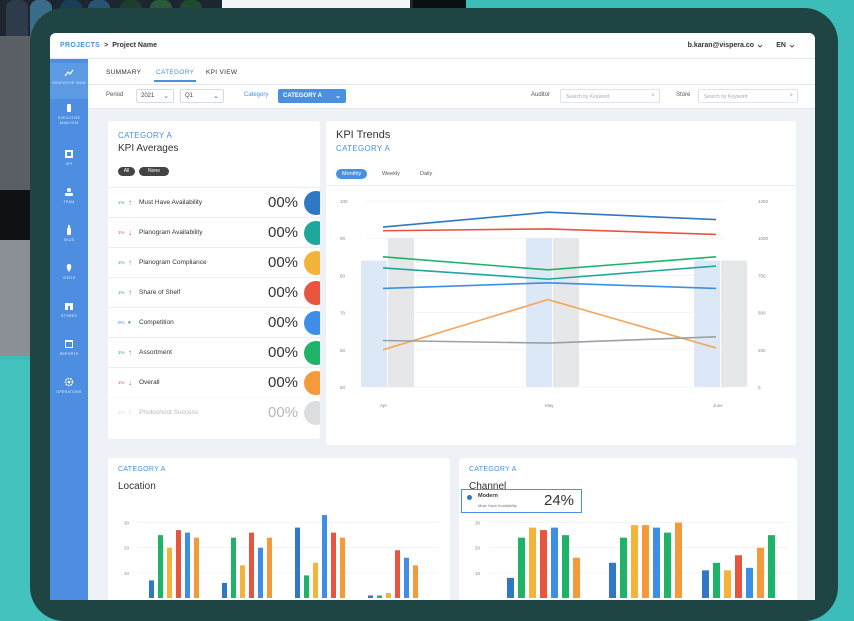 This screenshot has width=854, height=621. Describe the element at coordinates (748, 96) in the screenshot. I see `store-search-input: Search by Keyword ⌕` at that location.